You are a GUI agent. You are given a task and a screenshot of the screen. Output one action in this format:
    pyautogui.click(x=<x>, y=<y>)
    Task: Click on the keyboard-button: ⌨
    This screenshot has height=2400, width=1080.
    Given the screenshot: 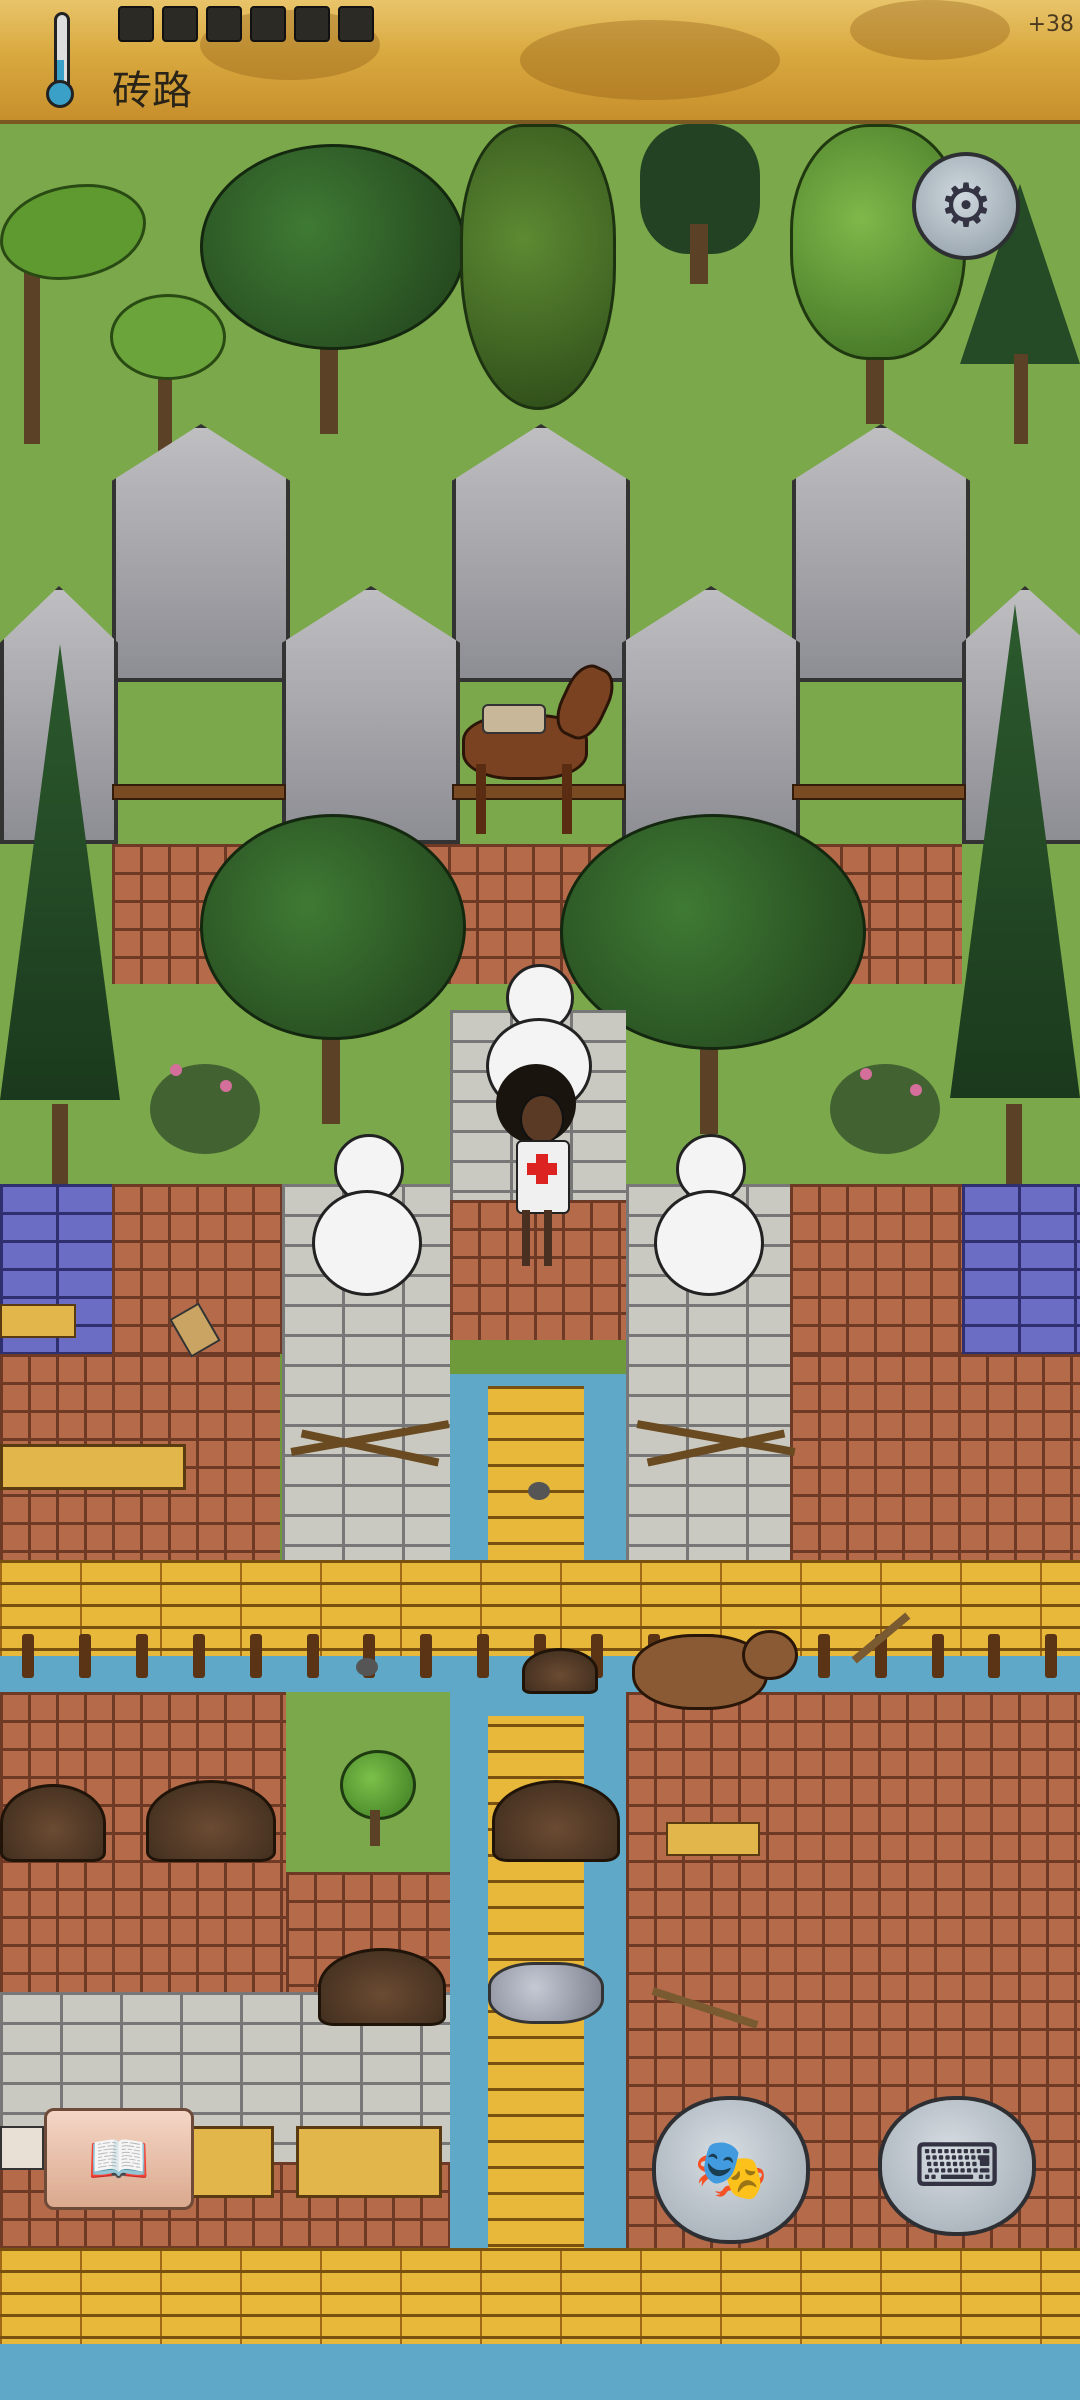 What is the action you would take?
    pyautogui.click(x=957, y=2166)
    